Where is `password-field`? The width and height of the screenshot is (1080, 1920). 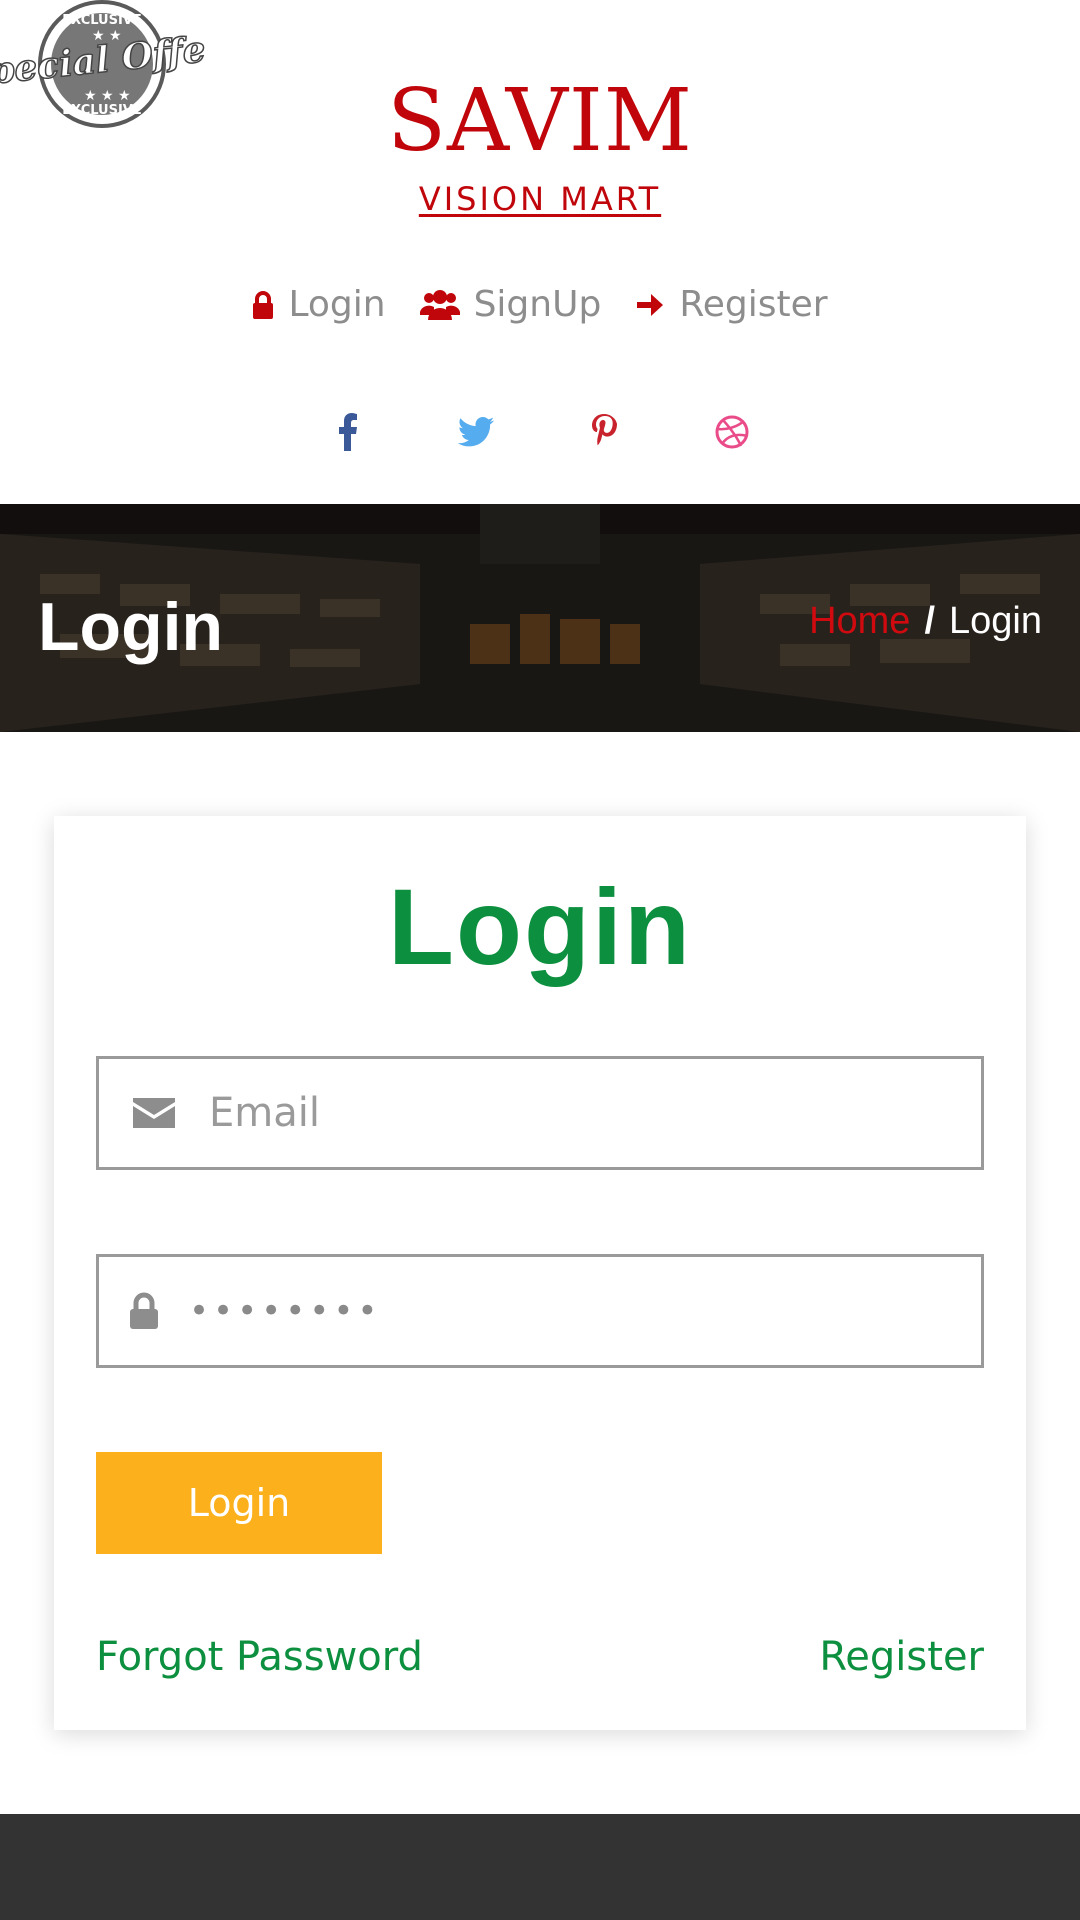 password-field is located at coordinates (540, 1311).